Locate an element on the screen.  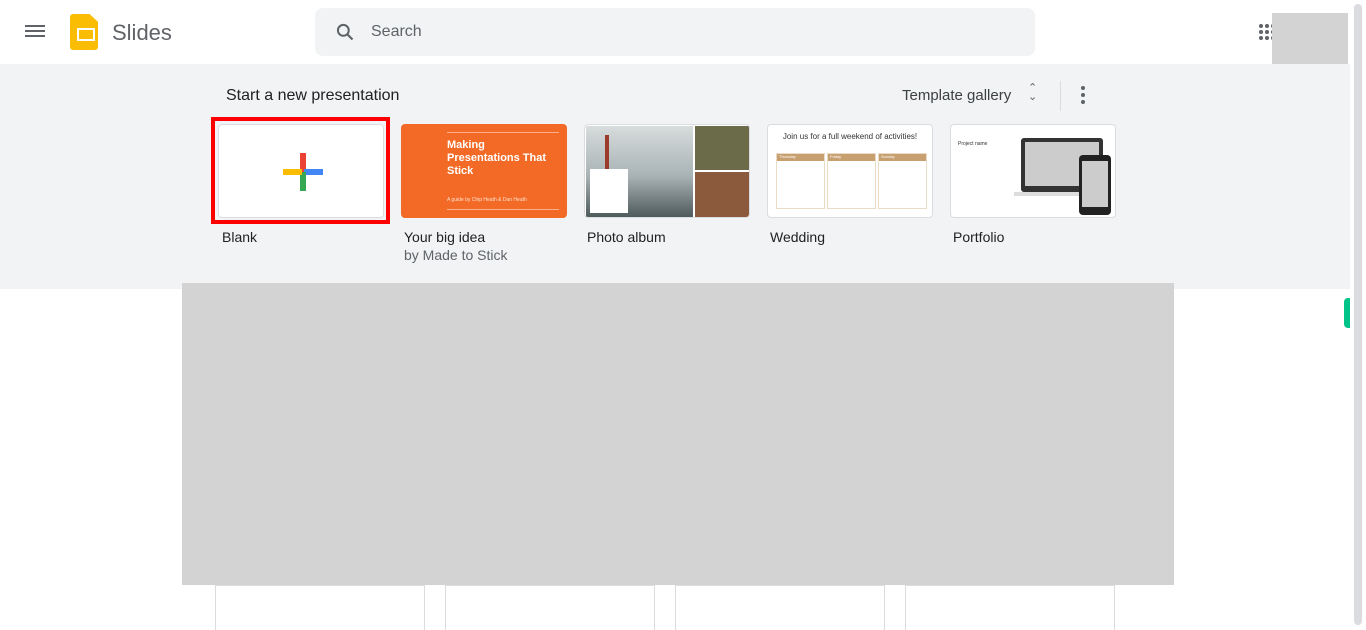
divider is located at coordinates (1060, 96).